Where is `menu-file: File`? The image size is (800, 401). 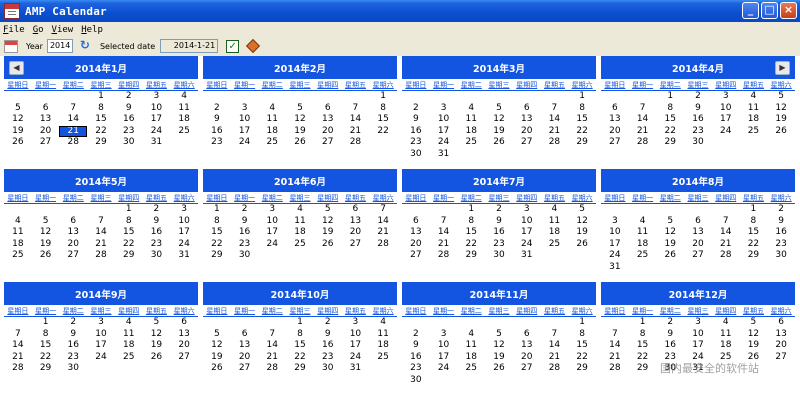
menu-file: File is located at coordinates (14, 30).